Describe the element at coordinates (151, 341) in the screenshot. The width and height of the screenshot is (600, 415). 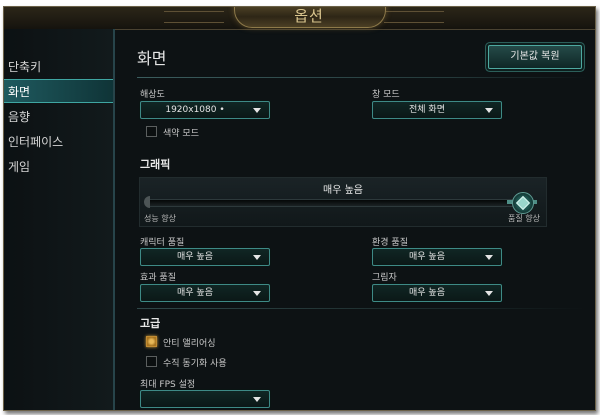
I see `antialiasing-checkbox` at that location.